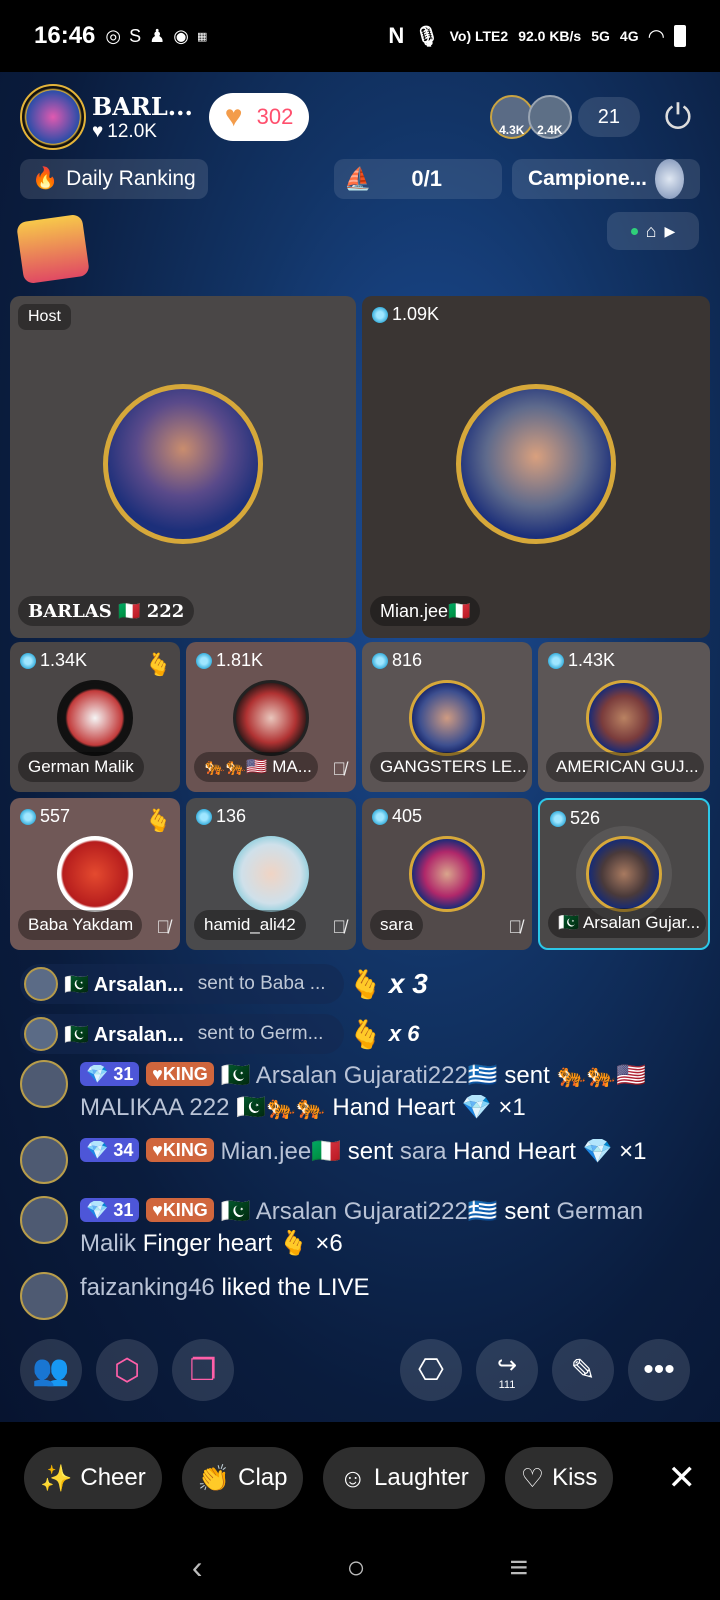 The height and width of the screenshot is (1600, 720). What do you see at coordinates (370, 1151) in the screenshot?
I see `chat-verb: sent` at bounding box center [370, 1151].